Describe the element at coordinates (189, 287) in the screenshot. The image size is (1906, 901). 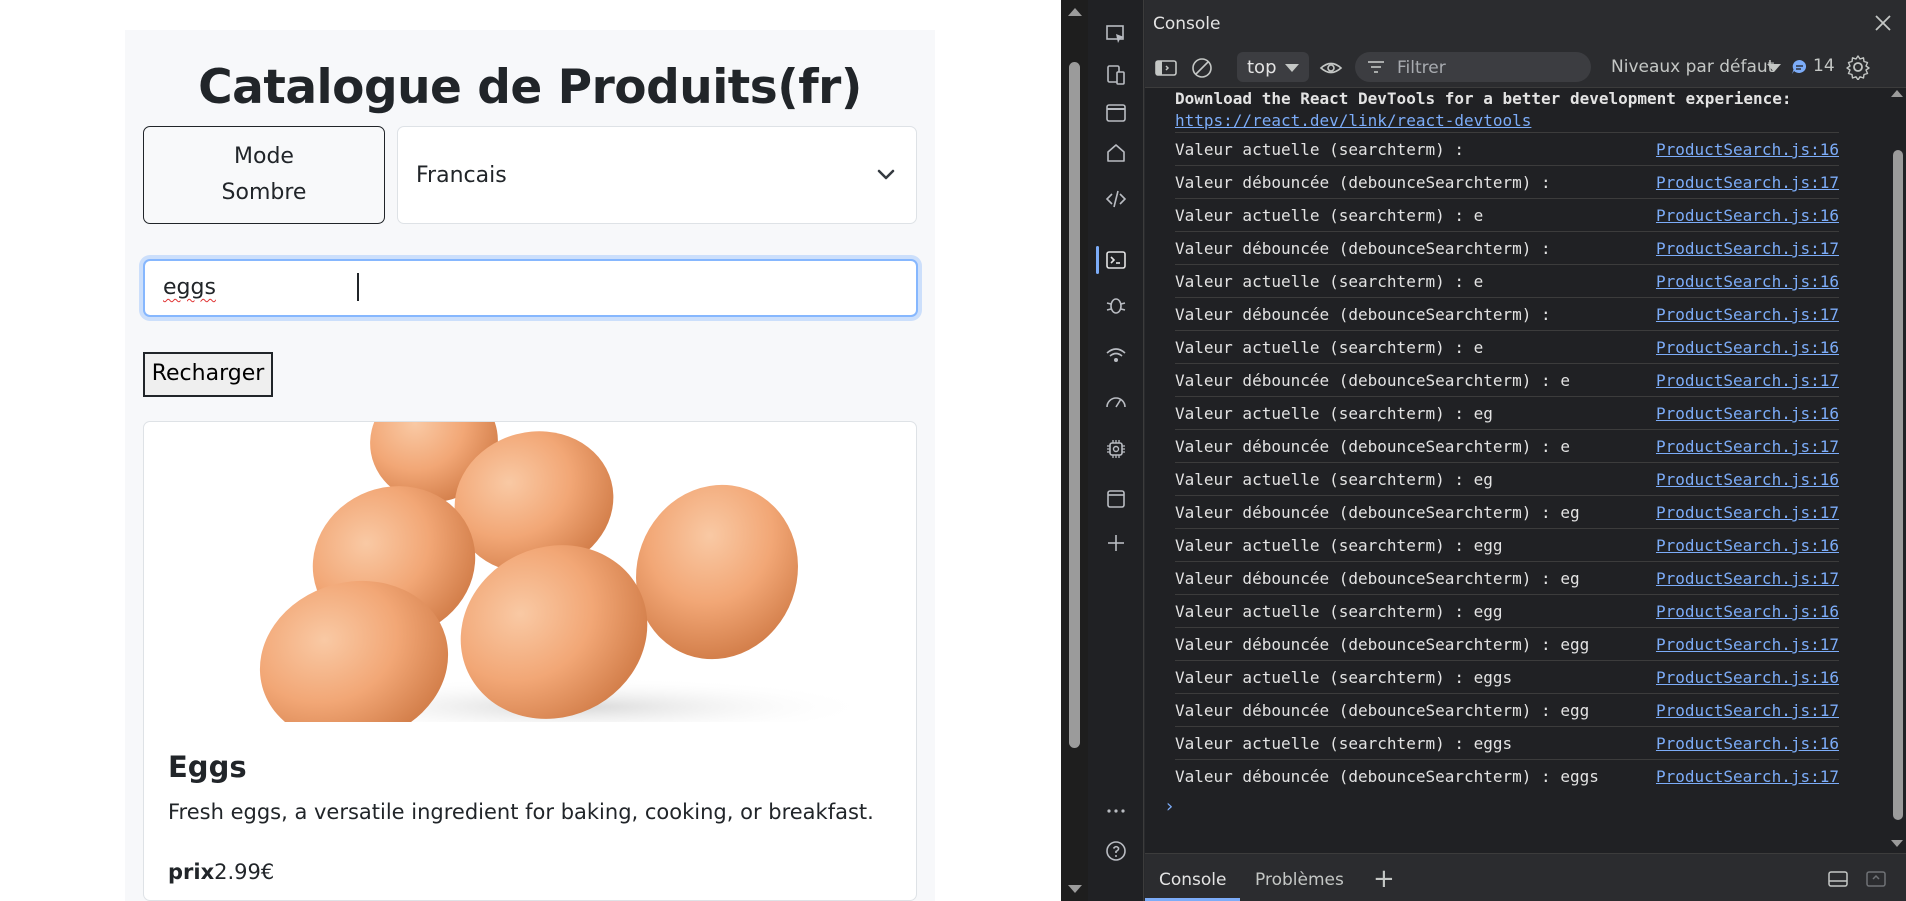
I see `search-input-value: eggs` at that location.